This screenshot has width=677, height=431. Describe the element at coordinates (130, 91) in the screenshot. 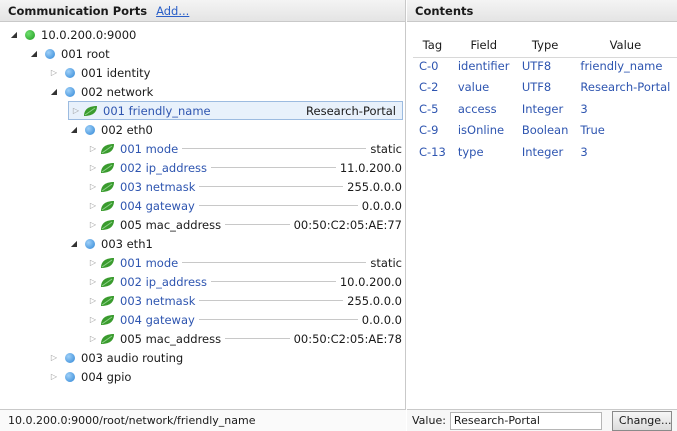

I see `node-label: network` at that location.